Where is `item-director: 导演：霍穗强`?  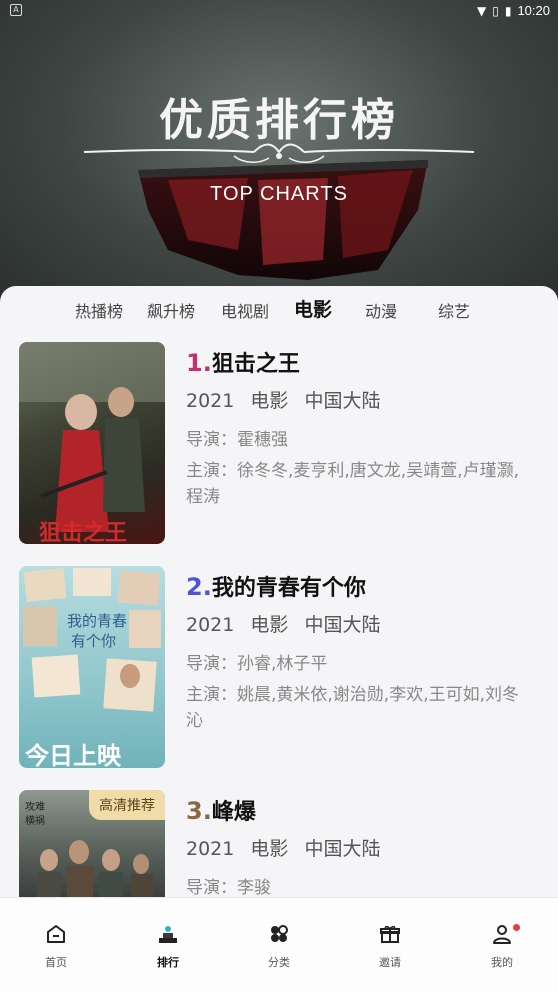
item-director: 导演：霍穗强 is located at coordinates (237, 440).